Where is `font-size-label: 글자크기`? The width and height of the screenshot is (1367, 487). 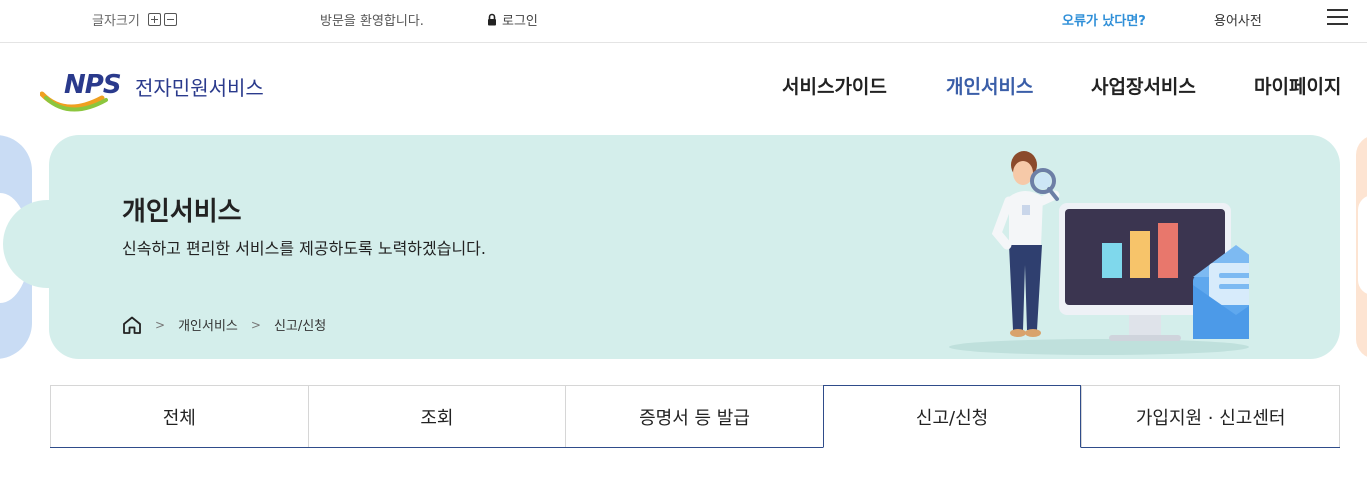 font-size-label: 글자크기 is located at coordinates (116, 21).